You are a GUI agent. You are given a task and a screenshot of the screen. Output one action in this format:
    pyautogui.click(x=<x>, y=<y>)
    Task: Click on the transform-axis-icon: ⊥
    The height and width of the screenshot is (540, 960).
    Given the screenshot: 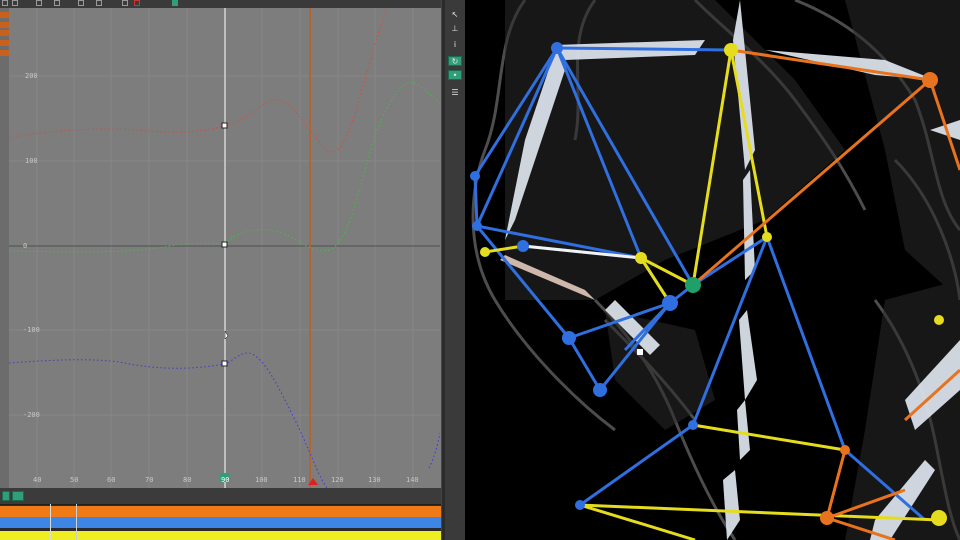 What is the action you would take?
    pyautogui.click(x=455, y=29)
    